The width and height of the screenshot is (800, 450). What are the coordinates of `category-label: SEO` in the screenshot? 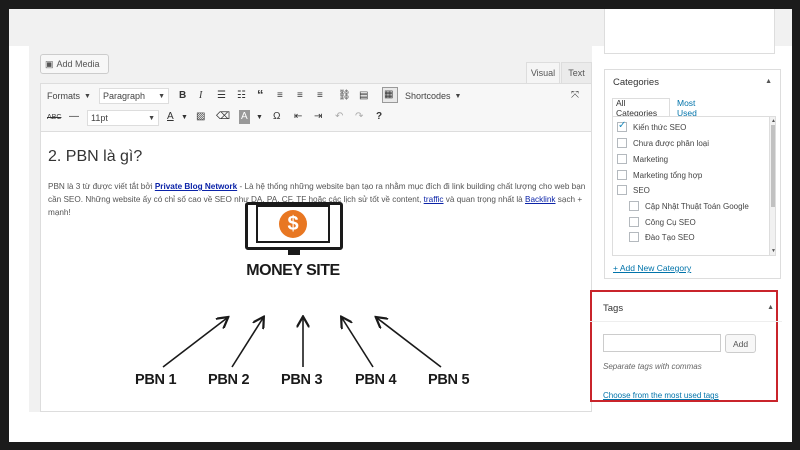 It's located at (641, 190).